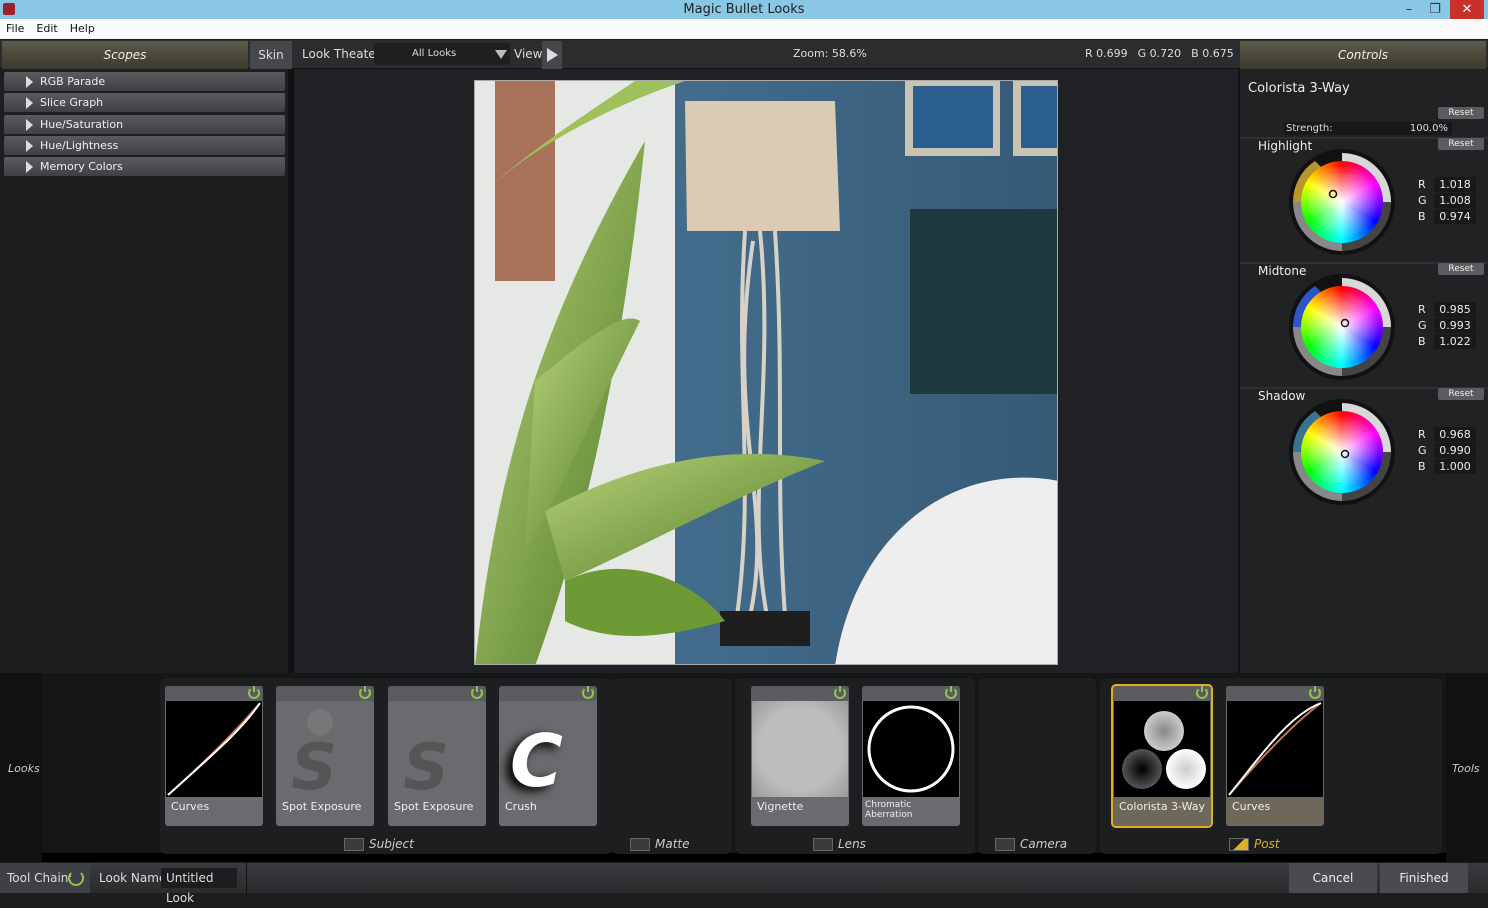 The width and height of the screenshot is (1488, 908). I want to click on window-title: Magic Bullet Looks, so click(744, 9).